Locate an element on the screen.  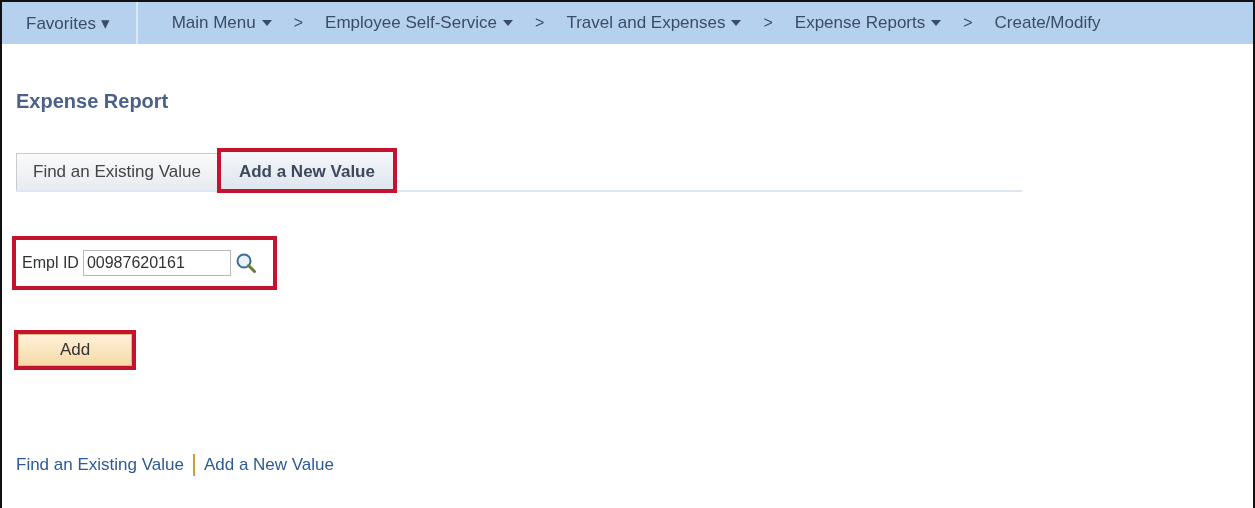
search-icon is located at coordinates (245, 263).